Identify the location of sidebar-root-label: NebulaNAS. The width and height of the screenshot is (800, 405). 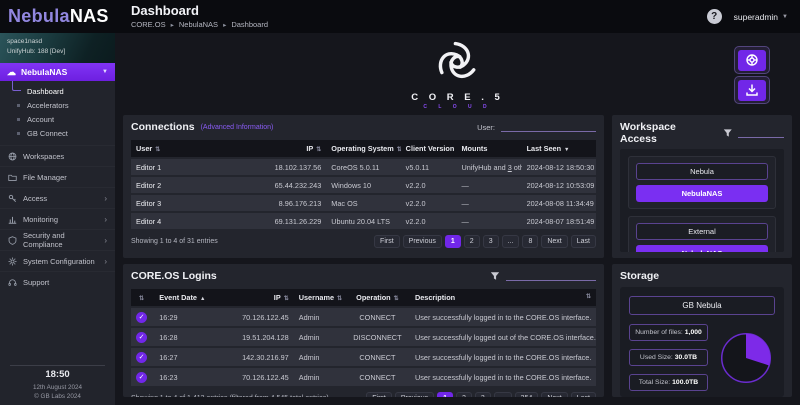
(44, 72).